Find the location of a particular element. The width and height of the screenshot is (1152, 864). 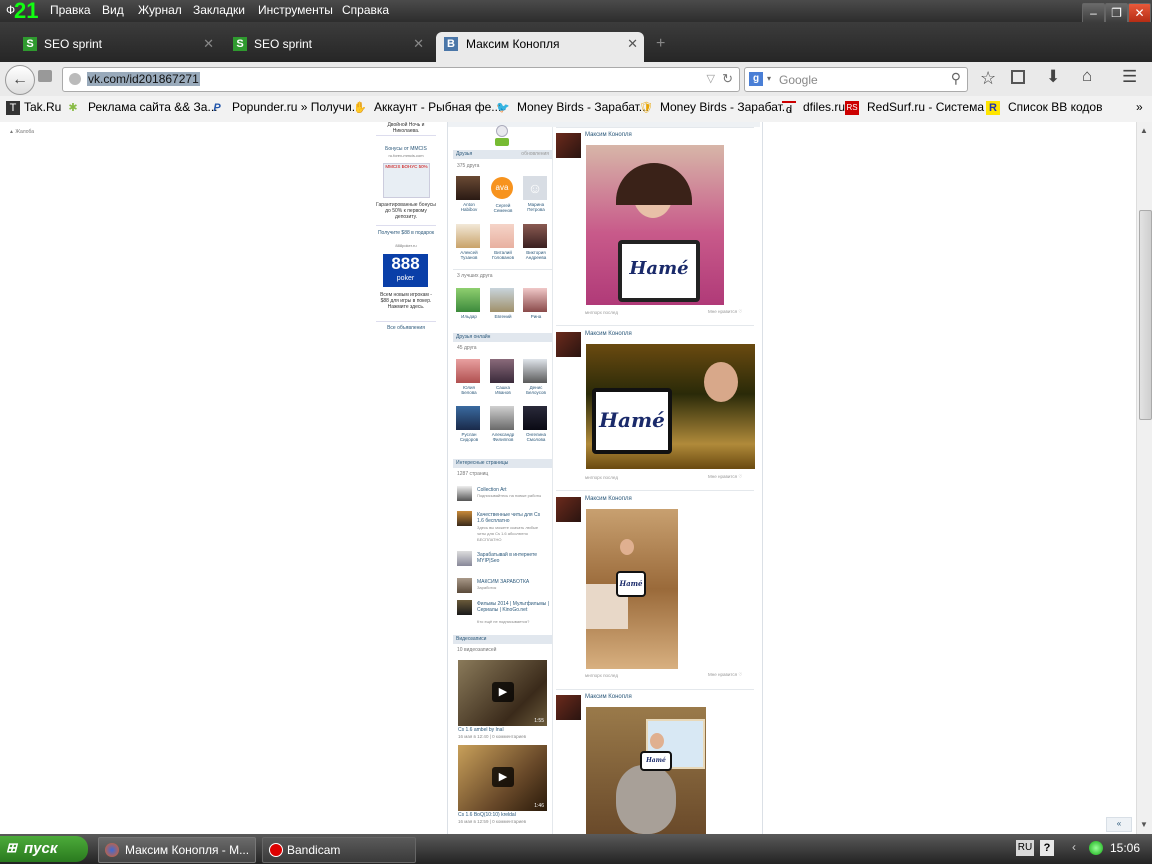

page-name: Зарабатывай в интернете MYIP|Seo is located at coordinates (512, 558).